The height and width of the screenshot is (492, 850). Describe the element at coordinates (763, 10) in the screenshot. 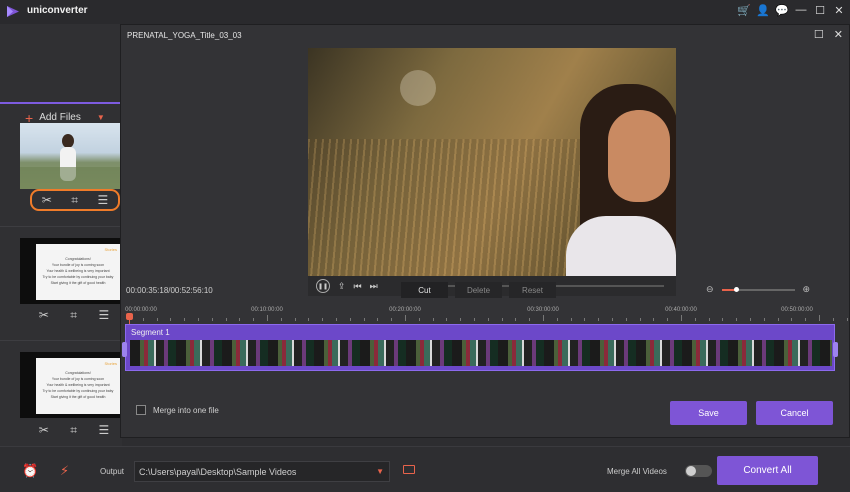

I see `user-icon: 👤` at that location.